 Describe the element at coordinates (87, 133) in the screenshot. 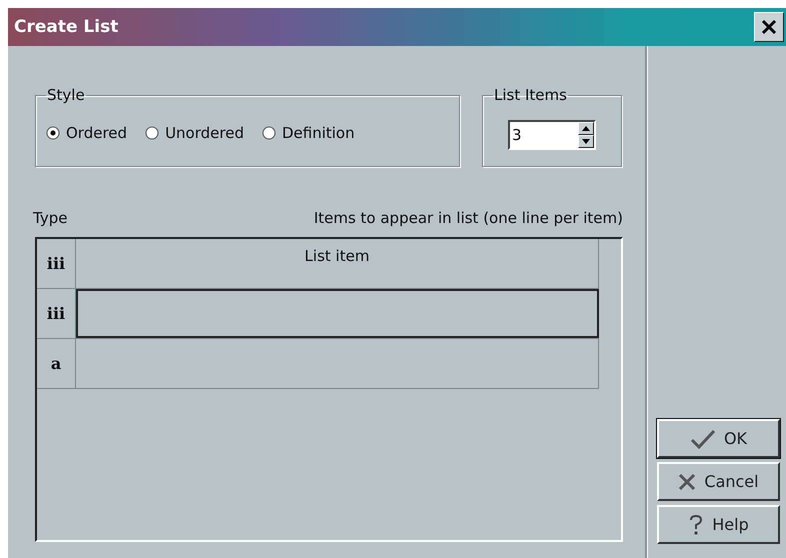

I see `radio-option: Ordered` at that location.